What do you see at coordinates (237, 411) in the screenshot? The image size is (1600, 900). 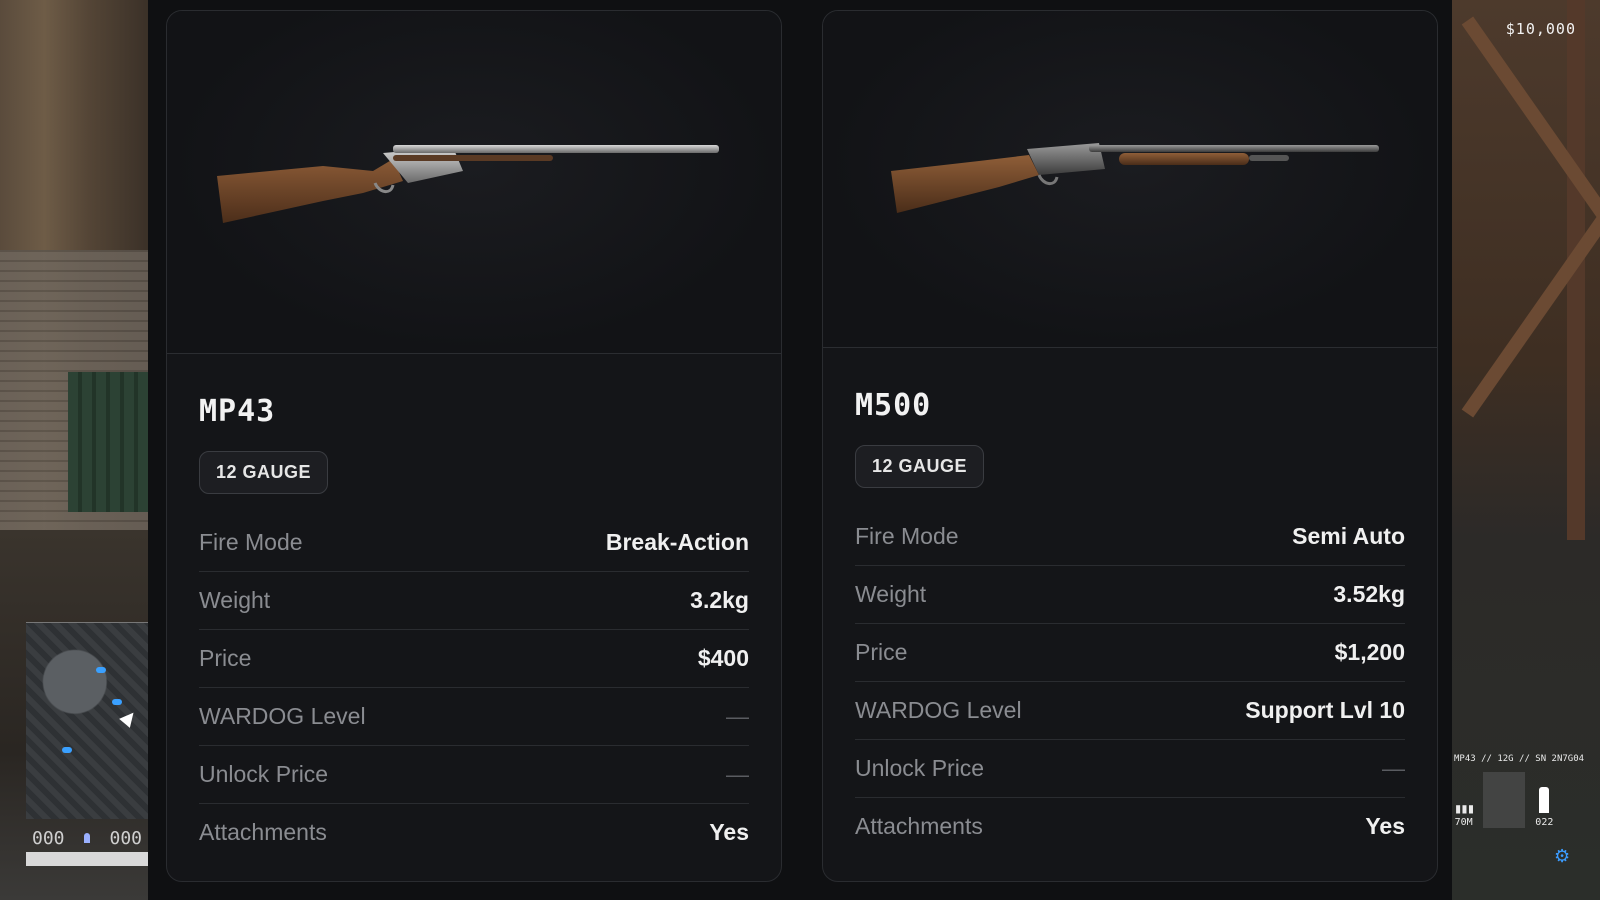 I see `weapon-name: MP43` at bounding box center [237, 411].